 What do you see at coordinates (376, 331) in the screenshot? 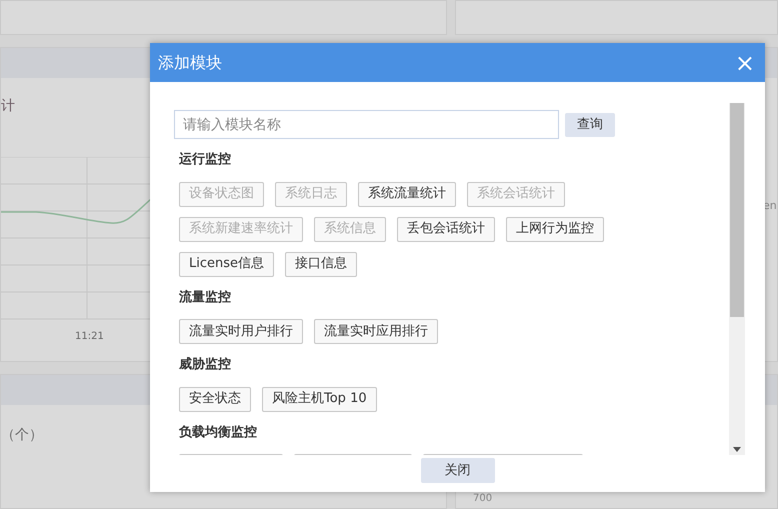
I see `module-button: 流量实时应用排行` at bounding box center [376, 331].